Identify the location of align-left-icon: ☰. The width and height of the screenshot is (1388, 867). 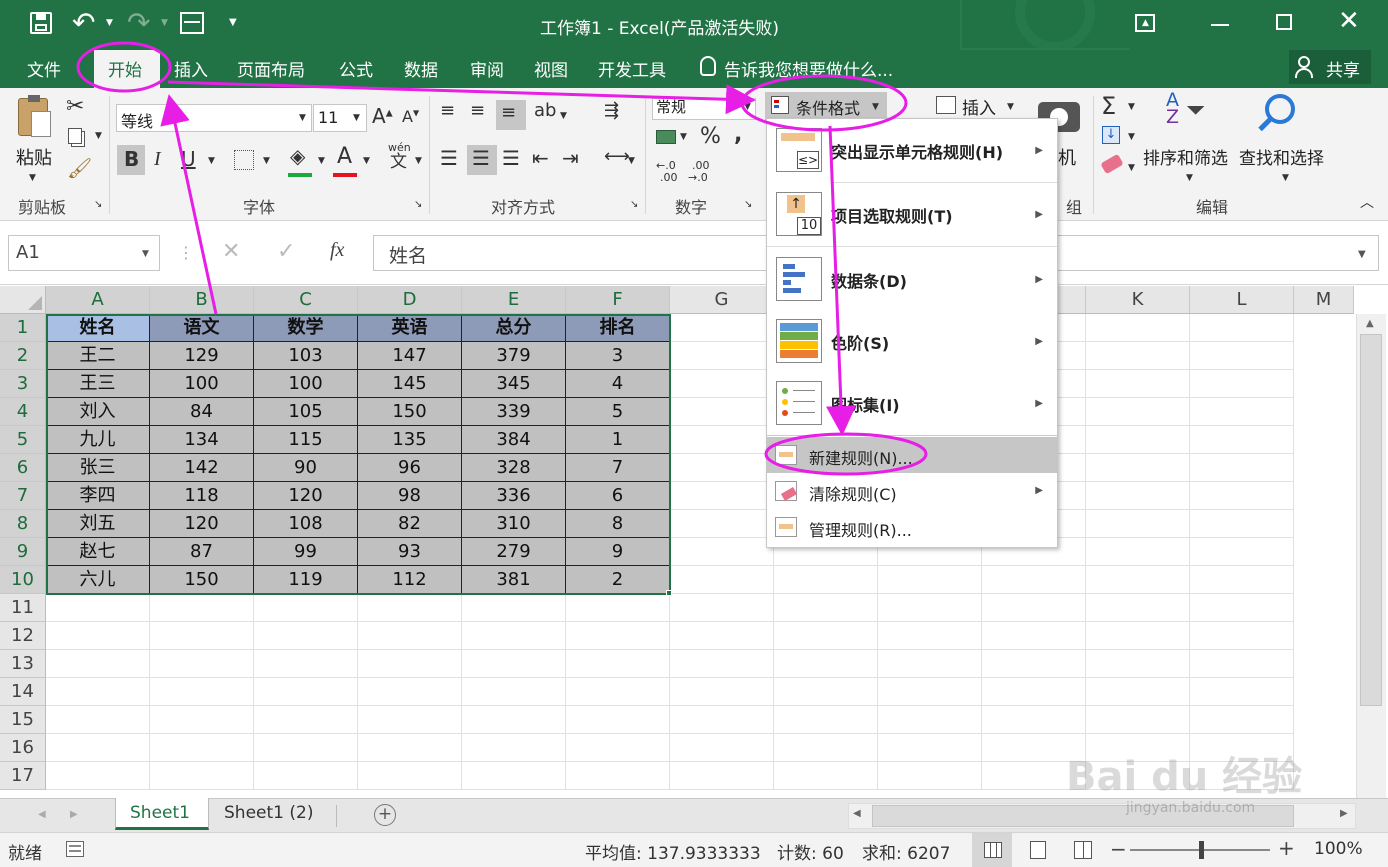
(449, 158).